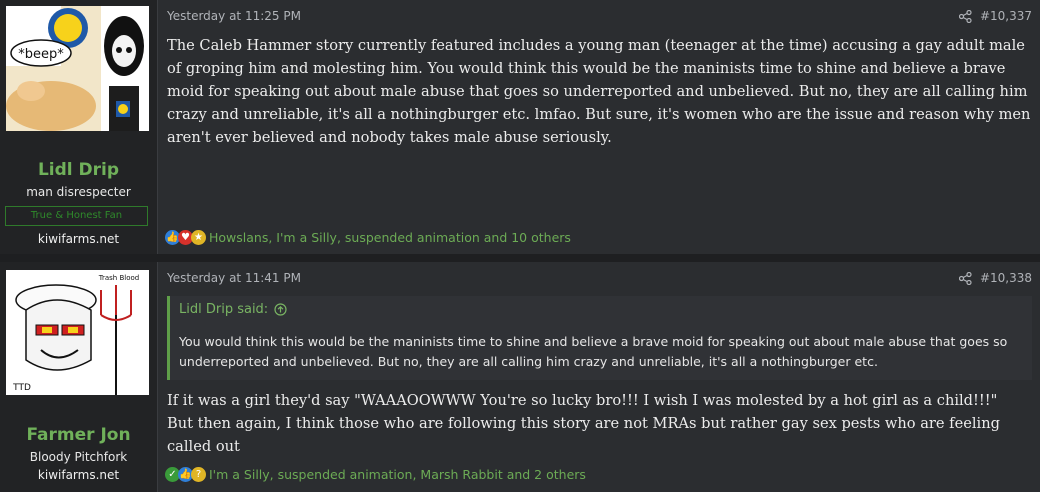  What do you see at coordinates (78, 457) in the screenshot?
I see `user-title: Bloody Pitchfork` at bounding box center [78, 457].